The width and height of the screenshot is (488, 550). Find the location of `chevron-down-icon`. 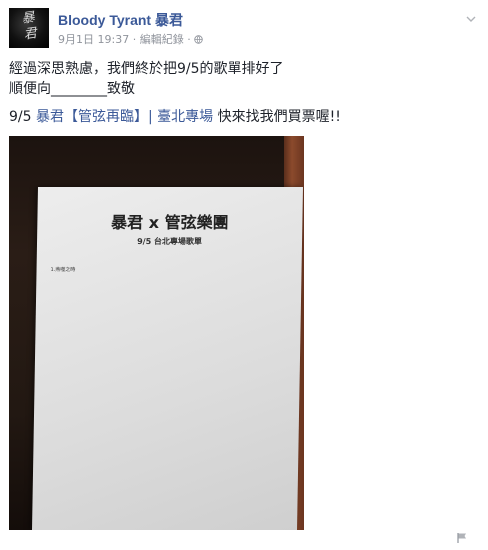

chevron-down-icon is located at coordinates (471, 19).